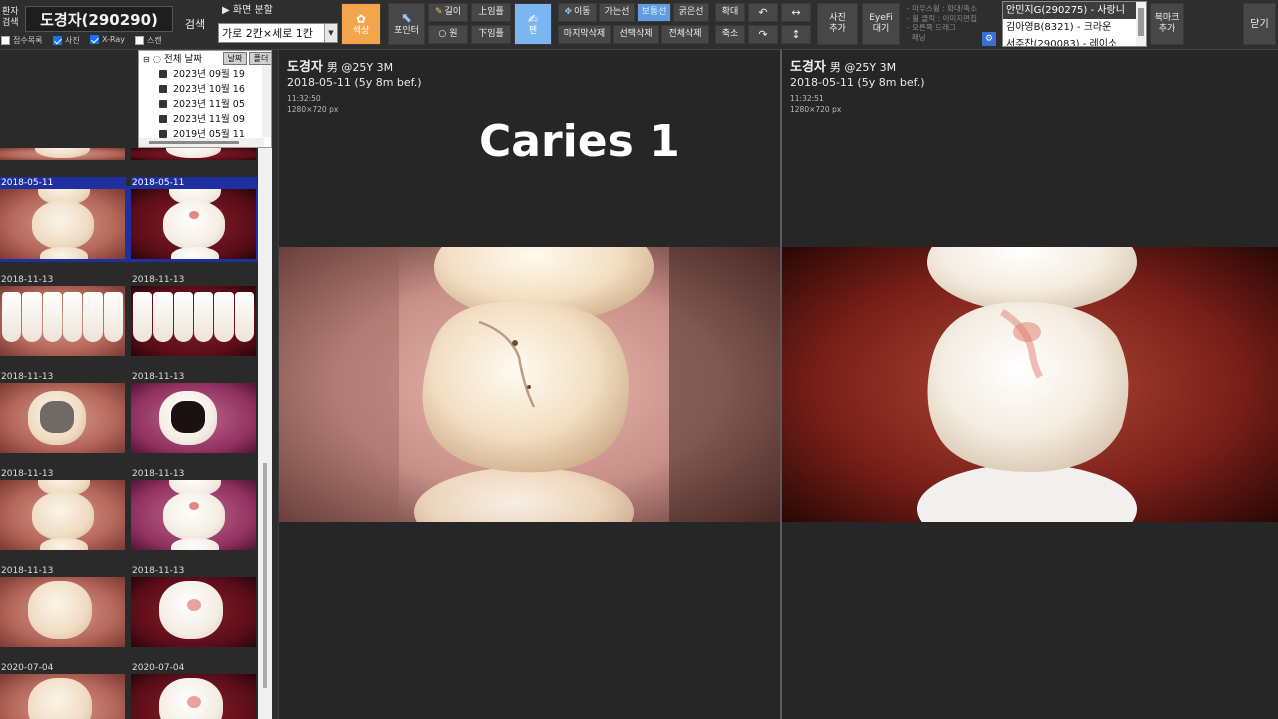 The image size is (1278, 719). Describe the element at coordinates (1259, 24) in the screenshot. I see `close-button: 닫기` at that location.